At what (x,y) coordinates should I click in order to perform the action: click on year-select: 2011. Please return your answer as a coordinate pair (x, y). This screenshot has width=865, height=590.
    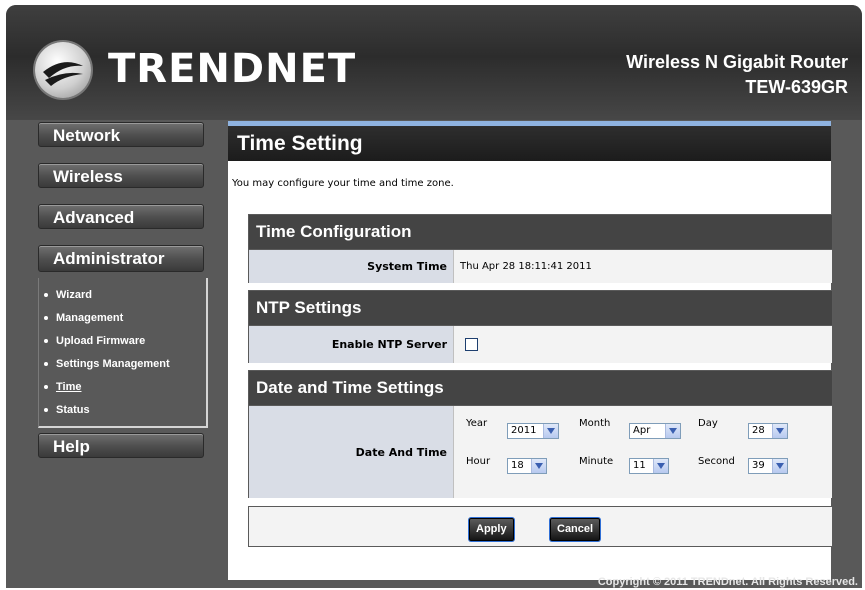
    Looking at the image, I should click on (533, 431).